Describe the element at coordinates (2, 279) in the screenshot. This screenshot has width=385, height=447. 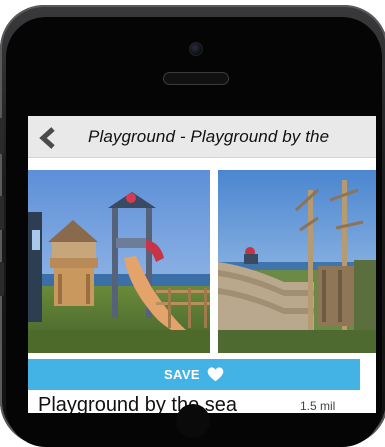
I see `volume-down-button` at that location.